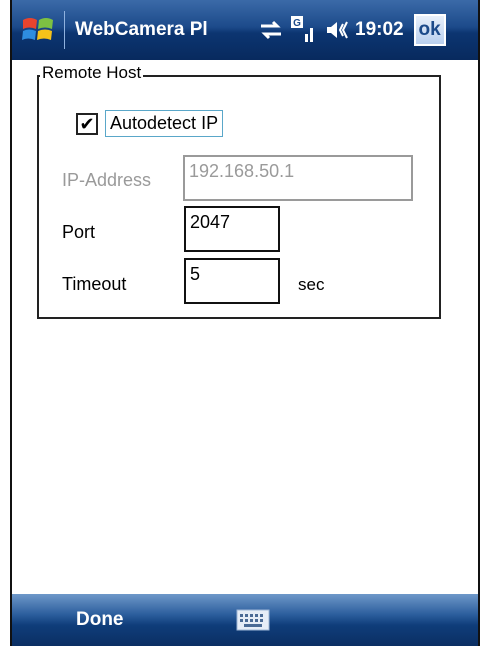 The image size is (489, 646). Describe the element at coordinates (298, 178) in the screenshot. I see `ip-address-field: 192.168.50.1` at that location.